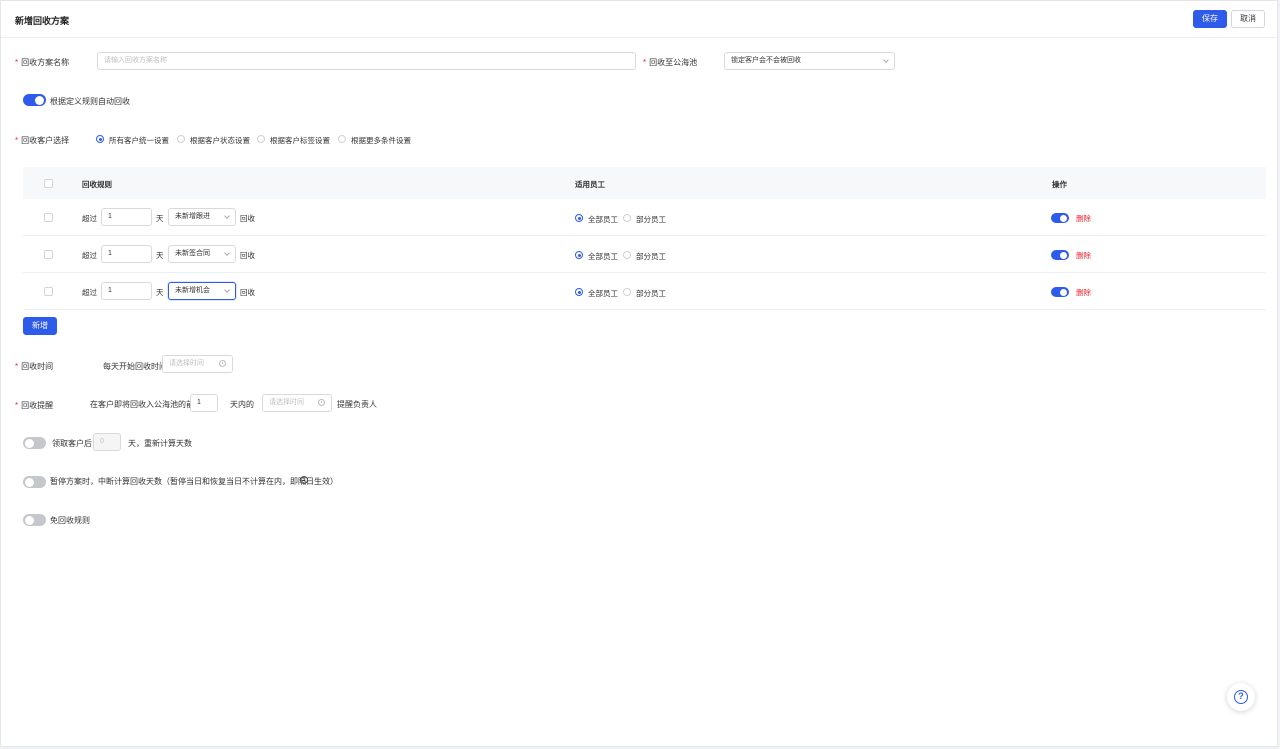 Image resolution: width=1280 pixels, height=749 pixels. What do you see at coordinates (34, 520) in the screenshot?
I see `exempt-toggle` at bounding box center [34, 520].